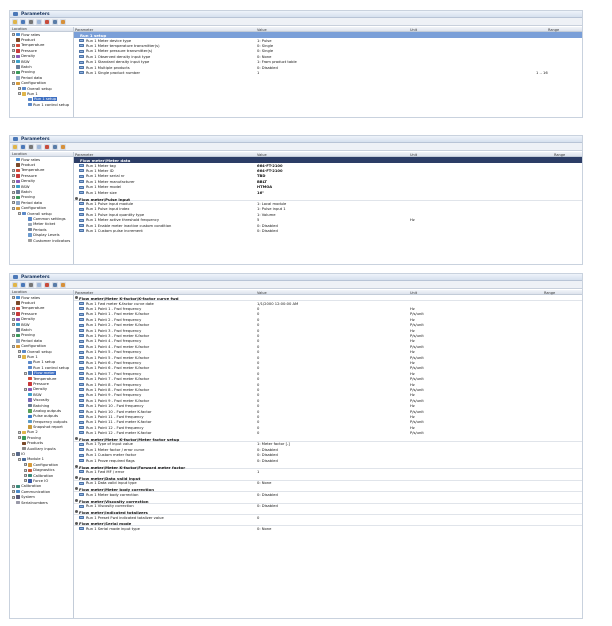 The image size is (612, 626). I want to click on value-cell: 1/1/2000 12:00:00 AM, so click(277, 304).